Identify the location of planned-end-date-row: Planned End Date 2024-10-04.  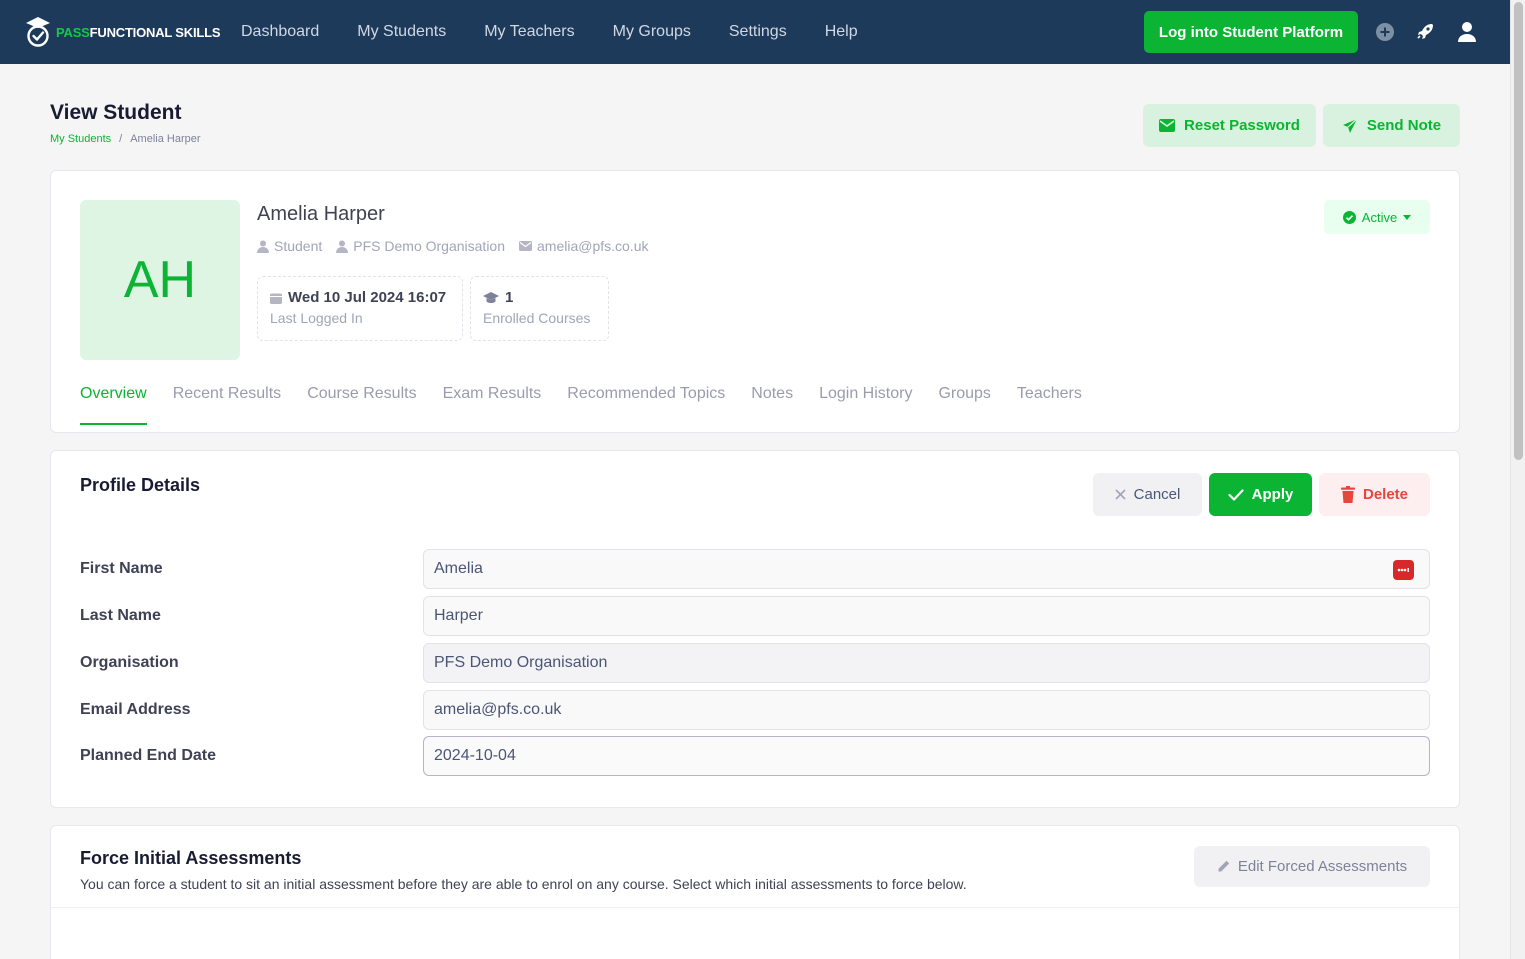
(755, 756).